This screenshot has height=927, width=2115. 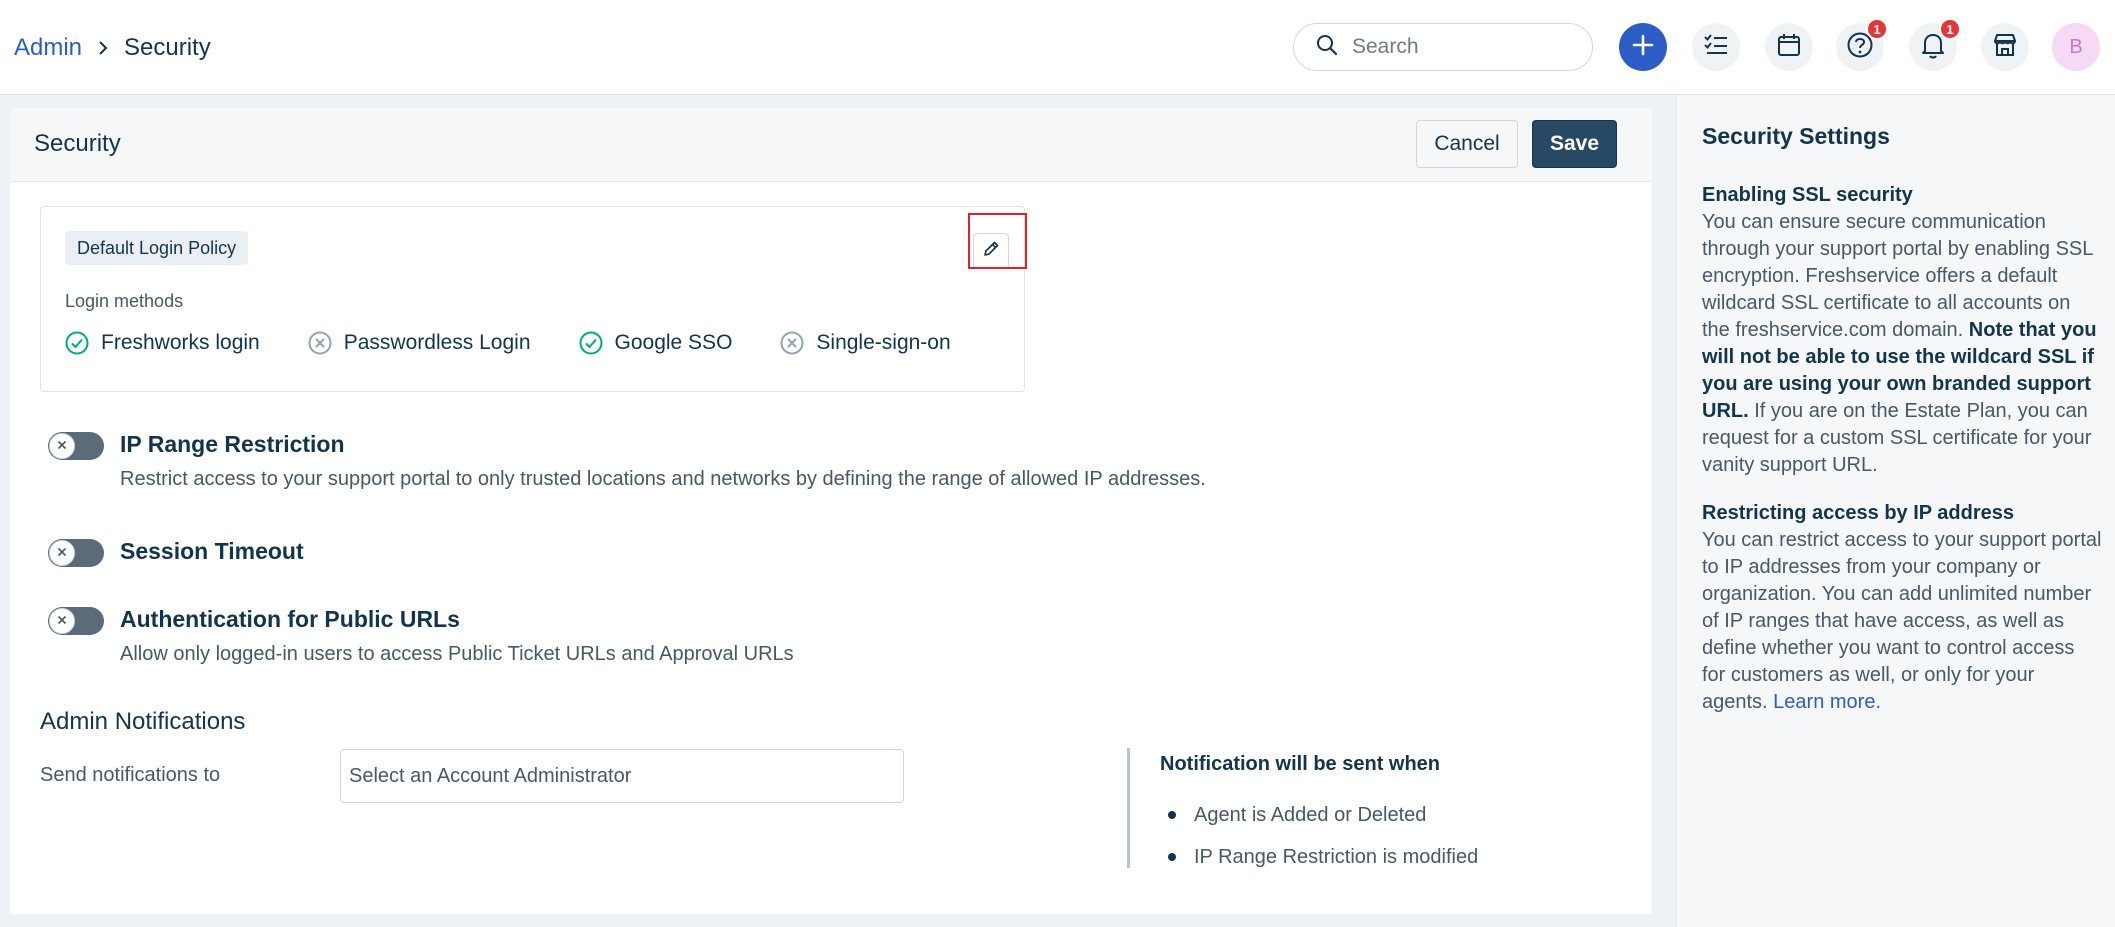 I want to click on public-urls-title: Authentication for Public URLs, so click(x=290, y=619).